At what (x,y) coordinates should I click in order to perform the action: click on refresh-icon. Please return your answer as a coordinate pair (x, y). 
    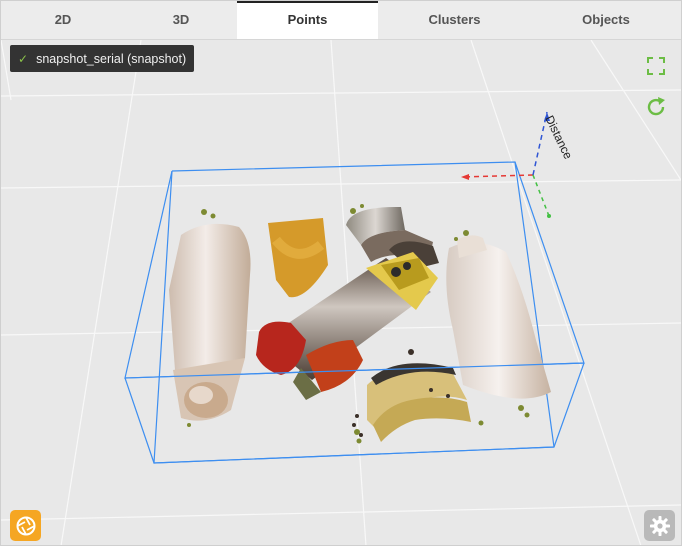
    Looking at the image, I should click on (656, 106).